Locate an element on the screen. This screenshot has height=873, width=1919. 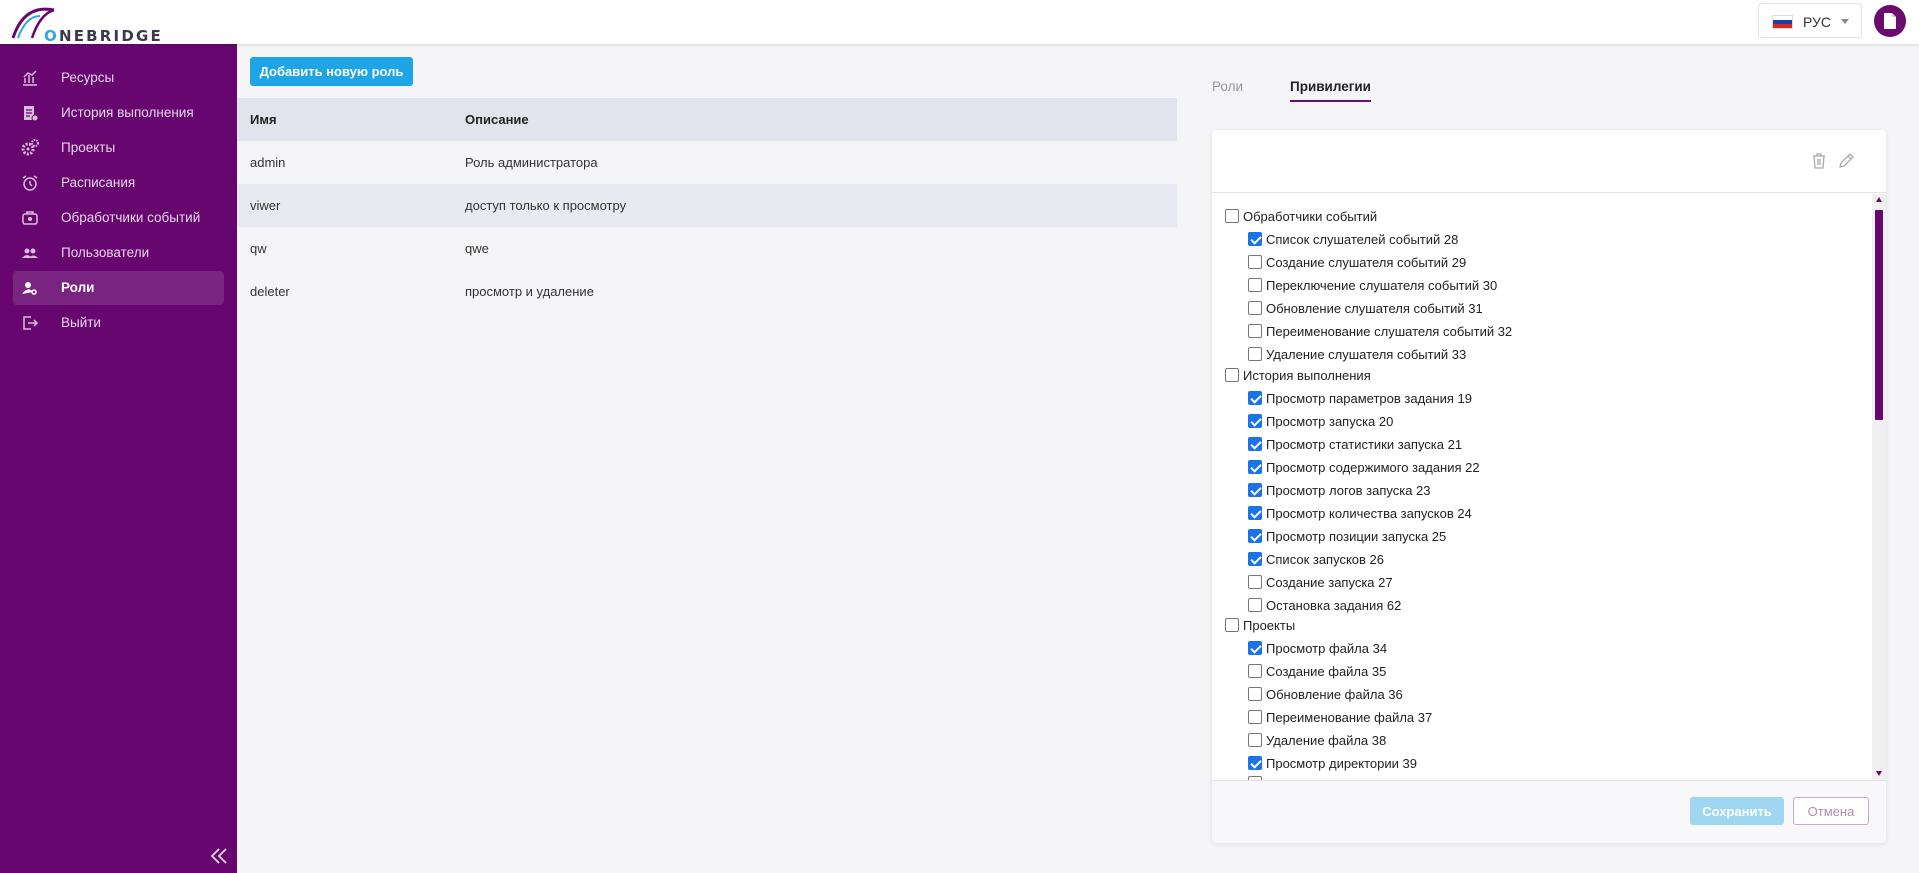
language-selector: РУС is located at coordinates (1810, 20).